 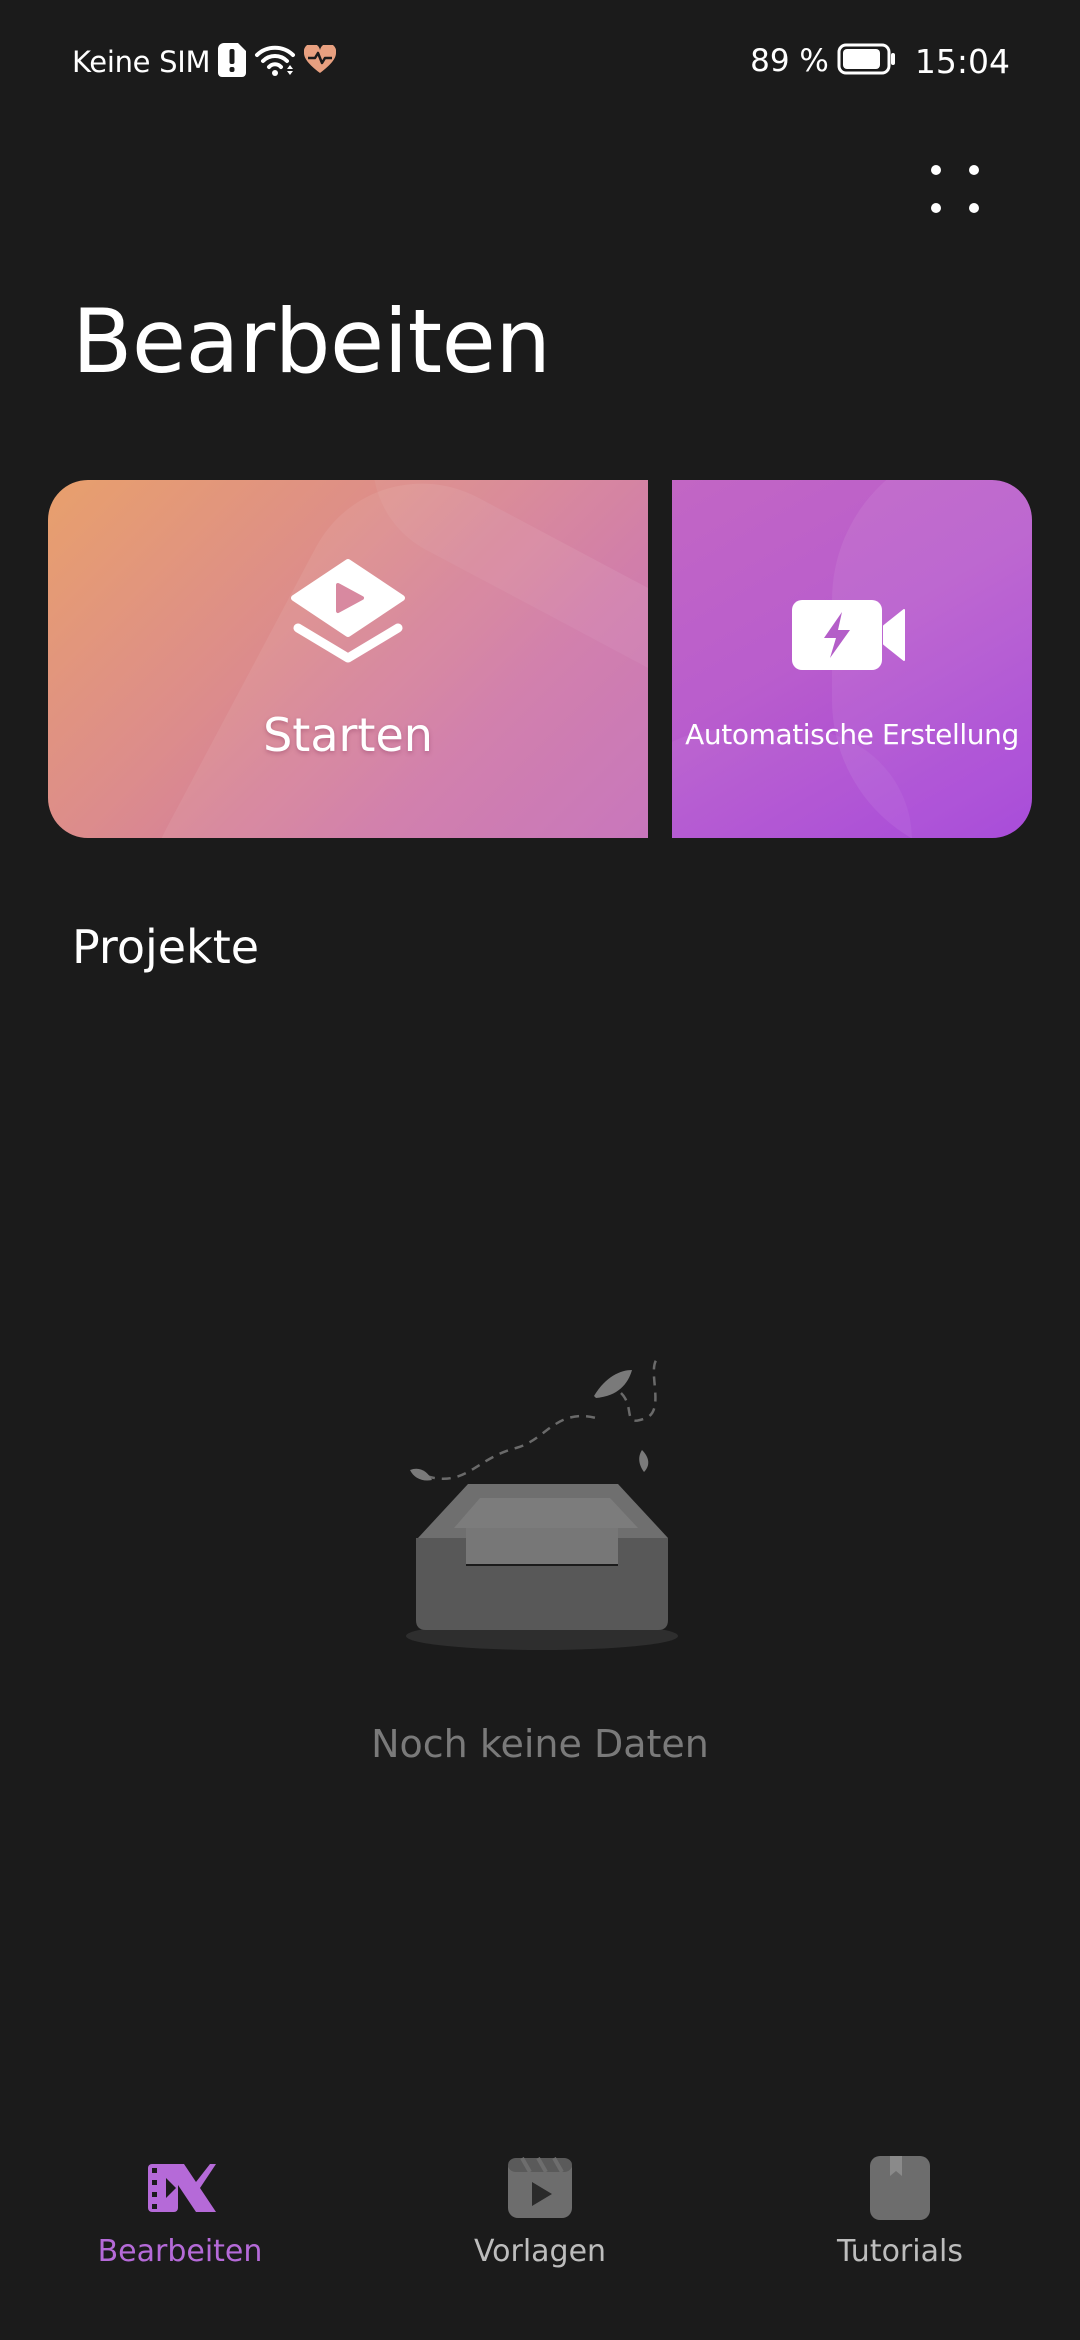 I want to click on wifi-icon, so click(x=275, y=62).